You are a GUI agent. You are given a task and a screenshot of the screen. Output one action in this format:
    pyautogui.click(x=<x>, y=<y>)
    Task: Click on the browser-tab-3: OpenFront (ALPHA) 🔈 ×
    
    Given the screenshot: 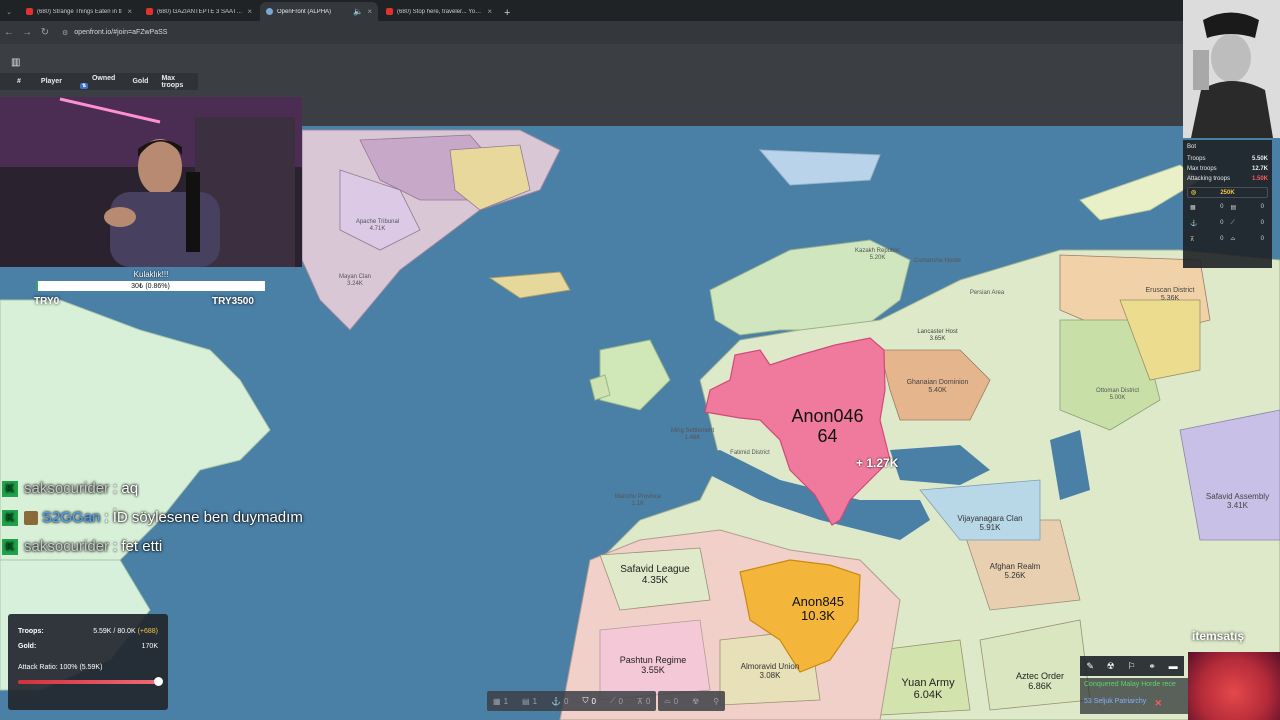 What is the action you would take?
    pyautogui.click(x=319, y=11)
    